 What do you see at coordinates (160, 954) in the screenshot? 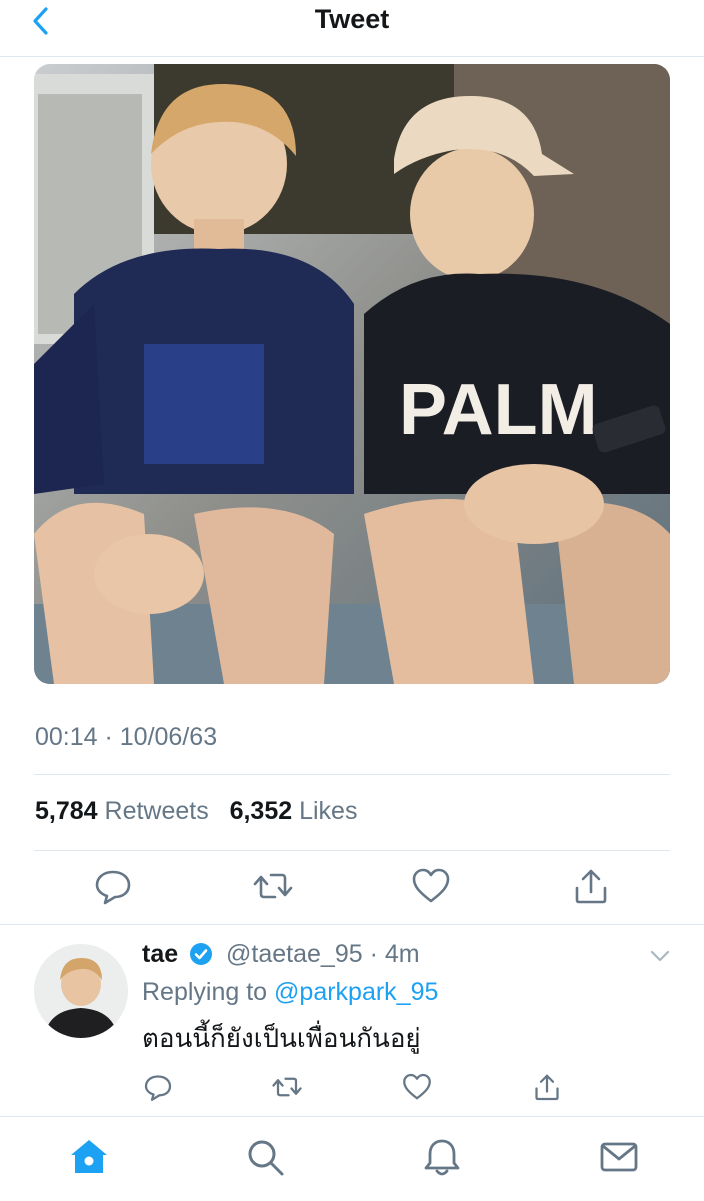
I see `reply-author-name: tae` at bounding box center [160, 954].